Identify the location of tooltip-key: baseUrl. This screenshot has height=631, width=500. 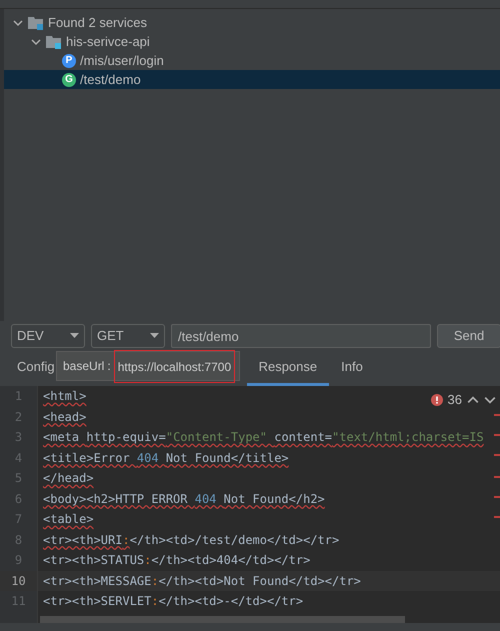
(83, 366).